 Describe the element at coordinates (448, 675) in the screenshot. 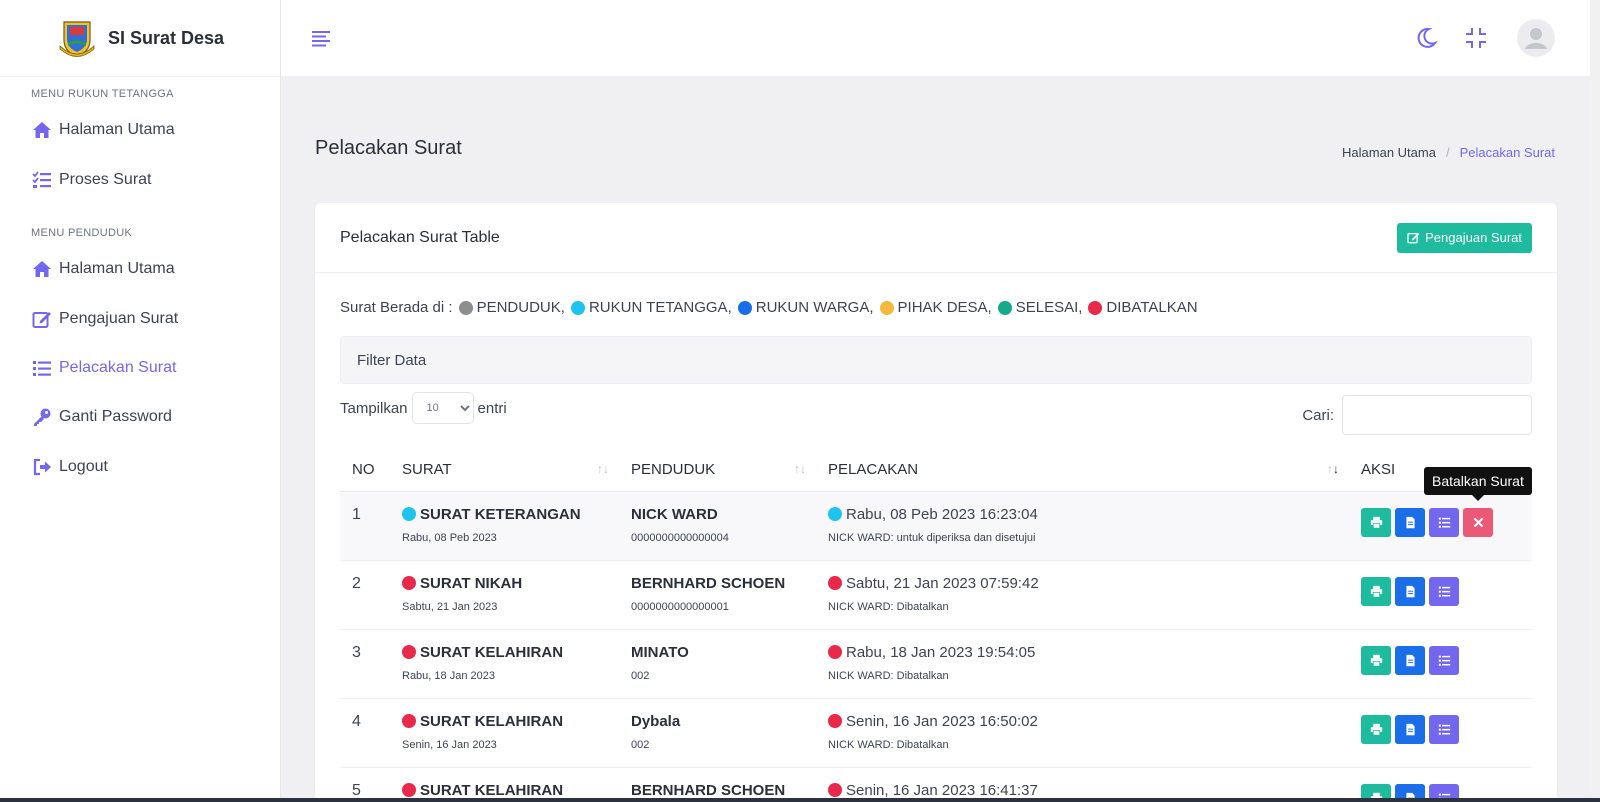

I see `surat-date: Rabu, 18 Jan 2023` at that location.